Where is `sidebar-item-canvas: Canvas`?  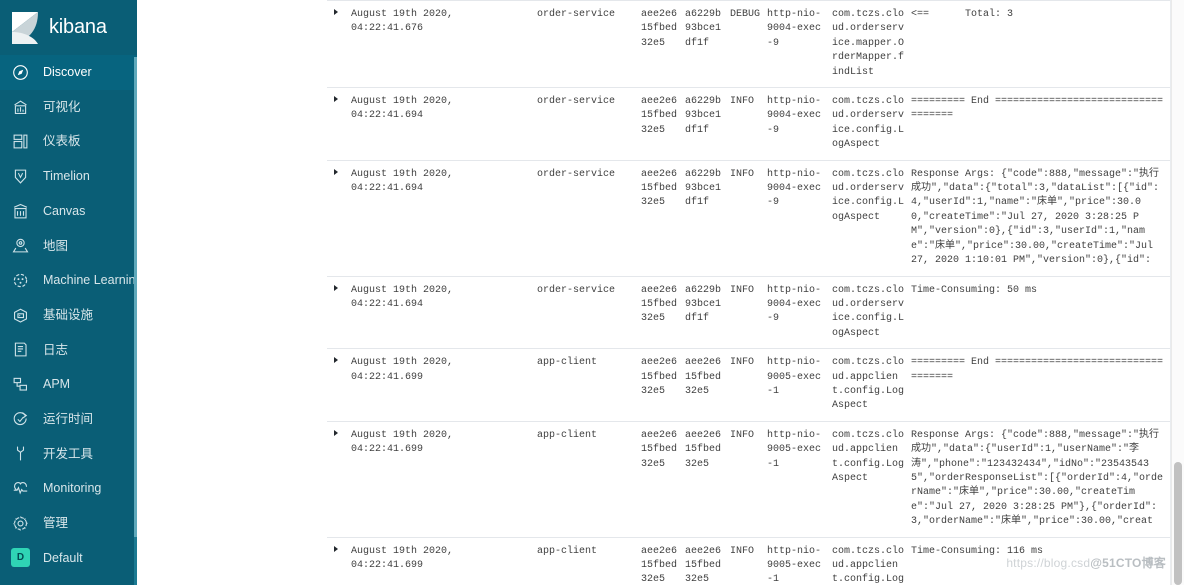
sidebar-item-canvas: Canvas is located at coordinates (68, 211).